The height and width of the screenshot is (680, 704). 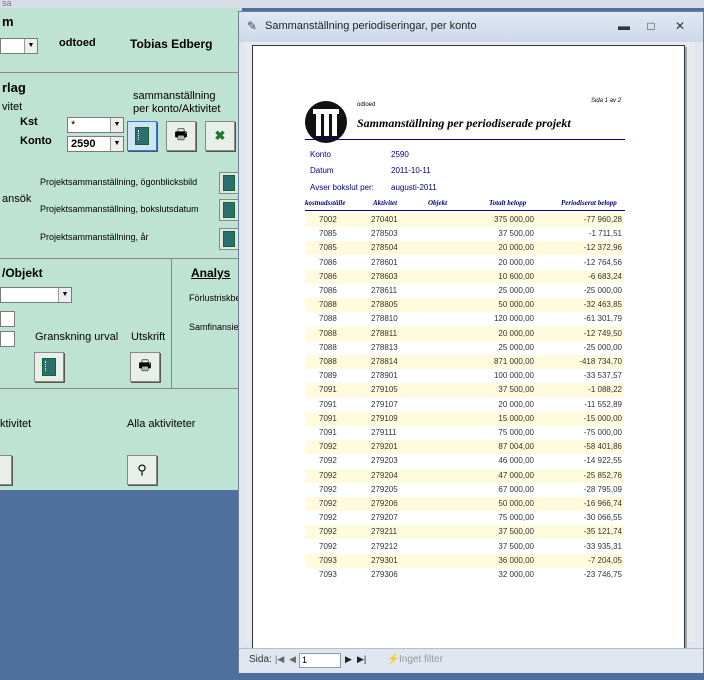 What do you see at coordinates (220, 136) in the screenshot?
I see `export-excel-button: ✖` at bounding box center [220, 136].